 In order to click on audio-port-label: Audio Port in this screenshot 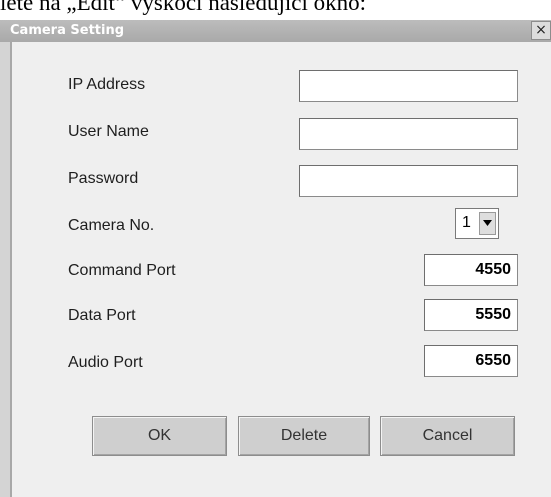, I will do `click(105, 362)`.